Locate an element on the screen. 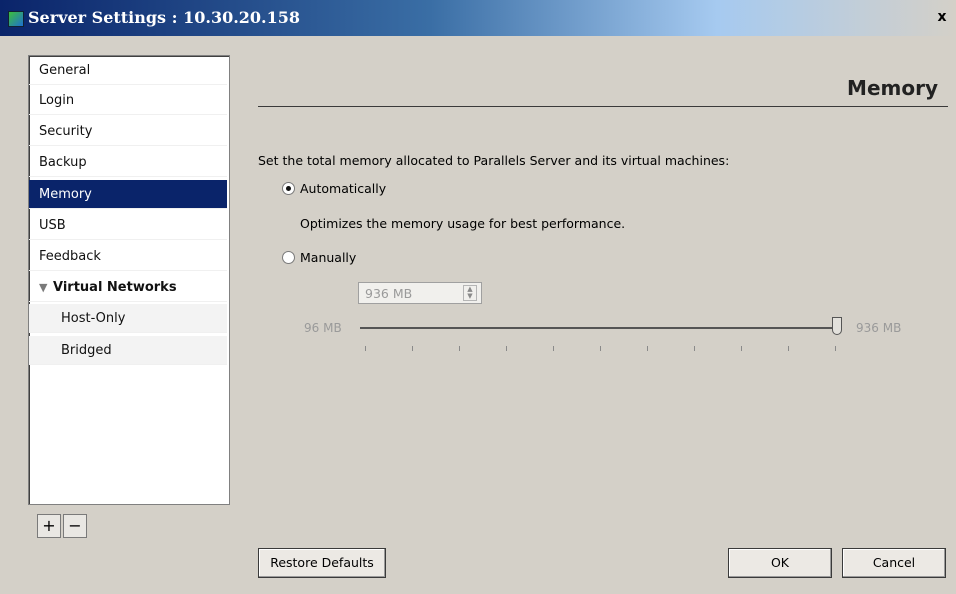 Image resolution: width=956 pixels, height=594 pixels. sidebar-item-security: Security is located at coordinates (128, 131).